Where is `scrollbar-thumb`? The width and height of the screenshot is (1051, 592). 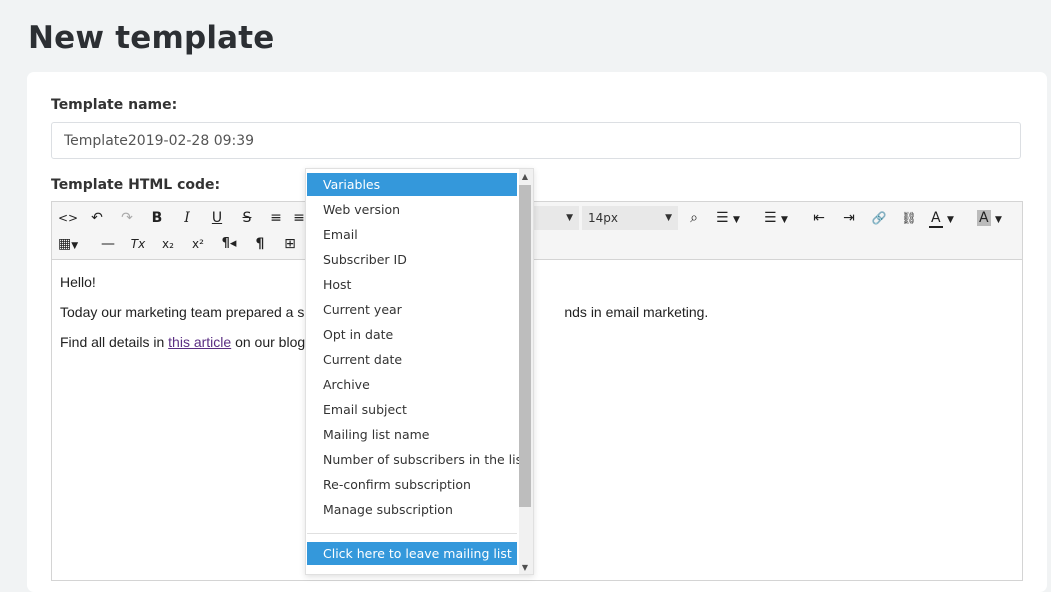 scrollbar-thumb is located at coordinates (525, 346).